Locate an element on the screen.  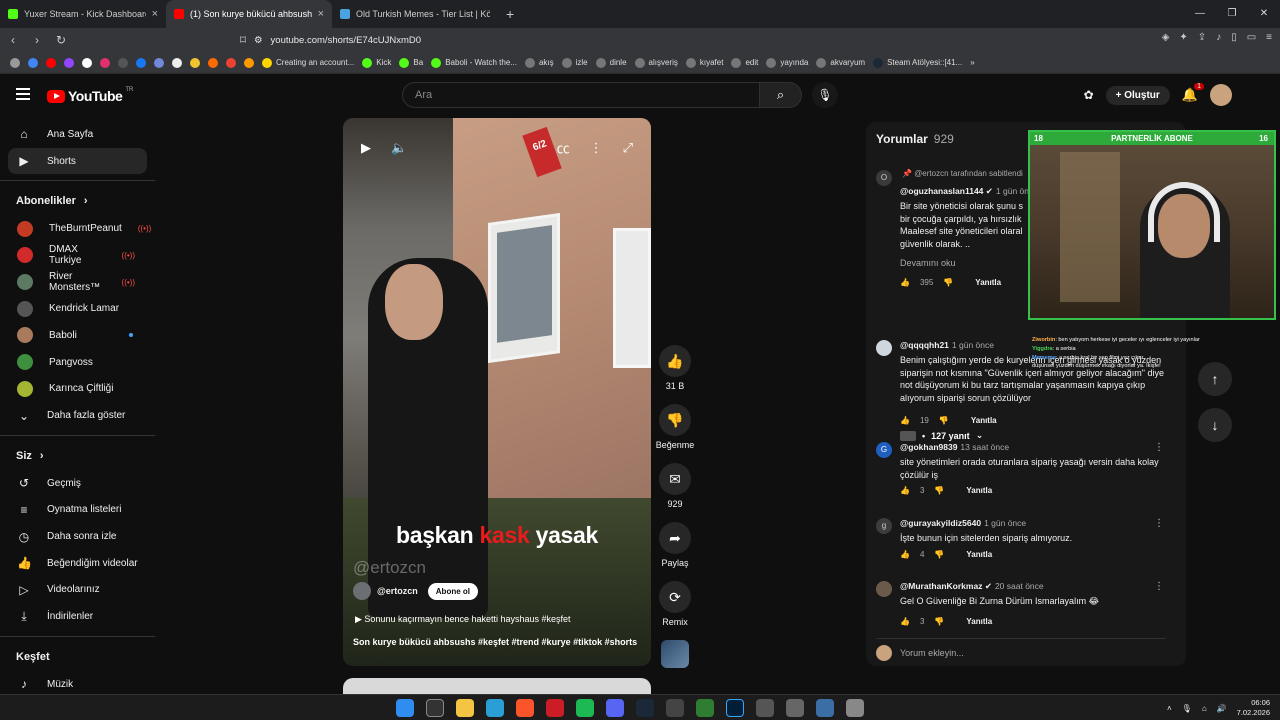
show-more-button: ⌄ Daha fazla göster is located at coordinates (77, 415).